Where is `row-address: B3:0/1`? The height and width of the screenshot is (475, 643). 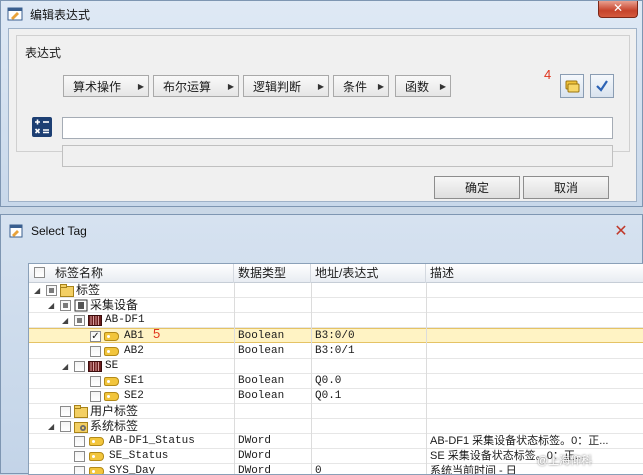 row-address: B3:0/1 is located at coordinates (335, 351).